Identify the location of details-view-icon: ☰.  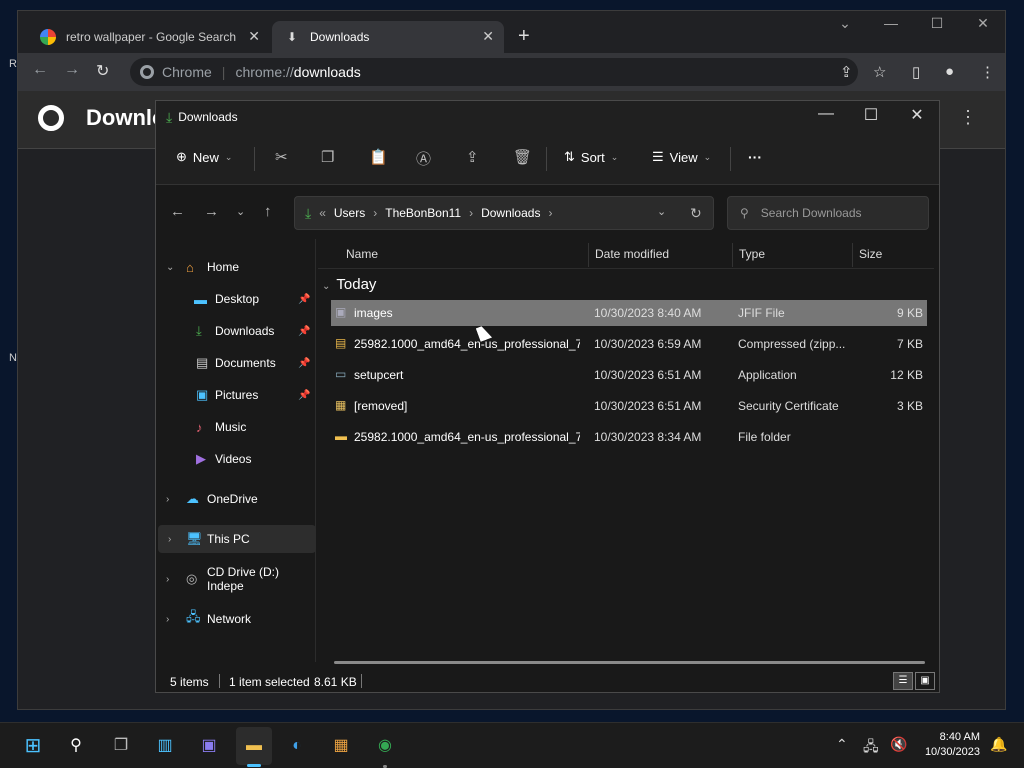
(903, 681).